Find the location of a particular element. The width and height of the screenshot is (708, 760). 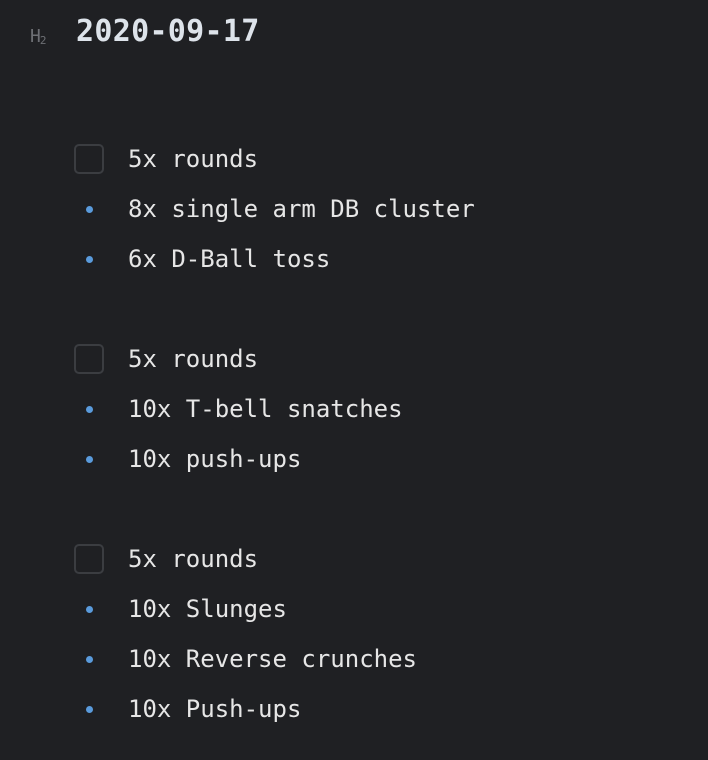

heading-level-letter: H is located at coordinates (35, 36).